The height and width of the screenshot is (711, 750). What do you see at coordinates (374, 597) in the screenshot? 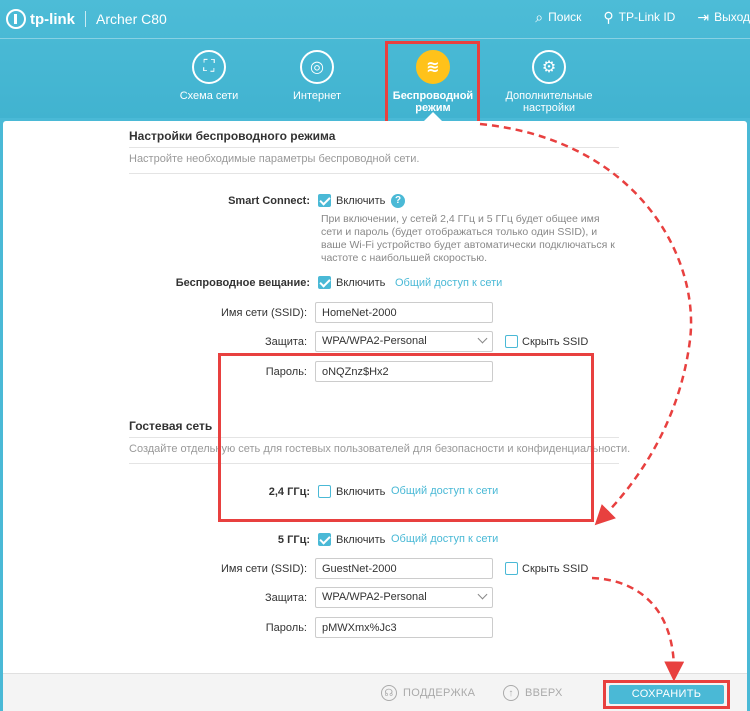
I see `guest-security-value: WPA/WPA2-Personal` at bounding box center [374, 597].